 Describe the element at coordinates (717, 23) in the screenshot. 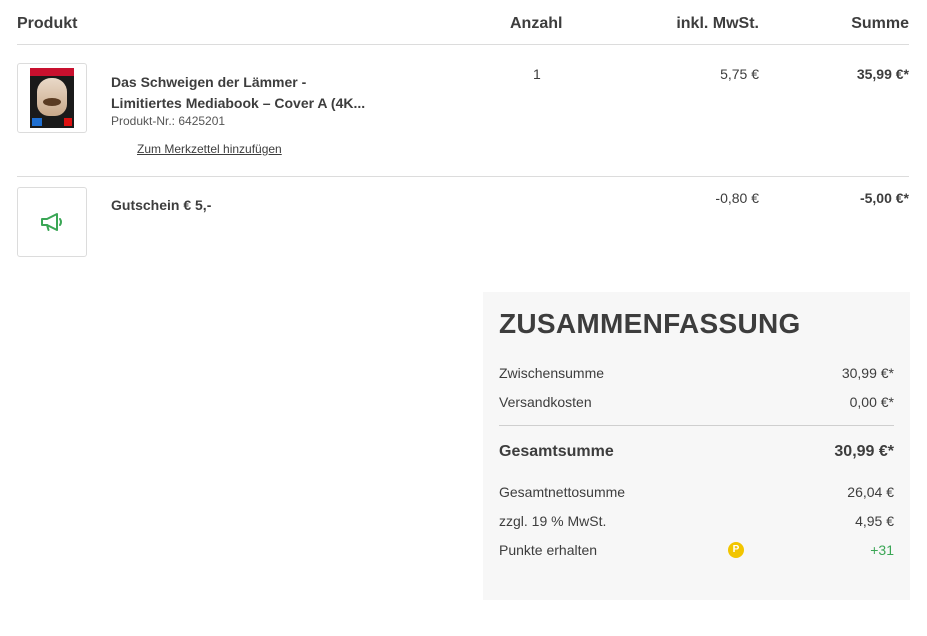

I see `column-header-tax: inkl. MwSt.` at that location.